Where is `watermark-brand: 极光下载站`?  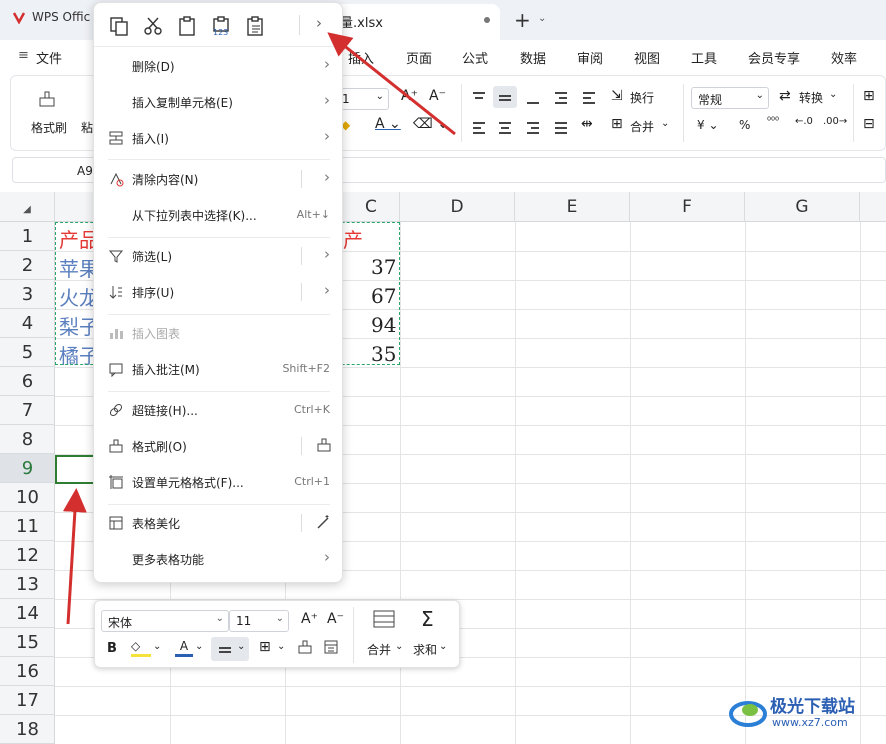
watermark-brand: 极光下载站 is located at coordinates (812, 707).